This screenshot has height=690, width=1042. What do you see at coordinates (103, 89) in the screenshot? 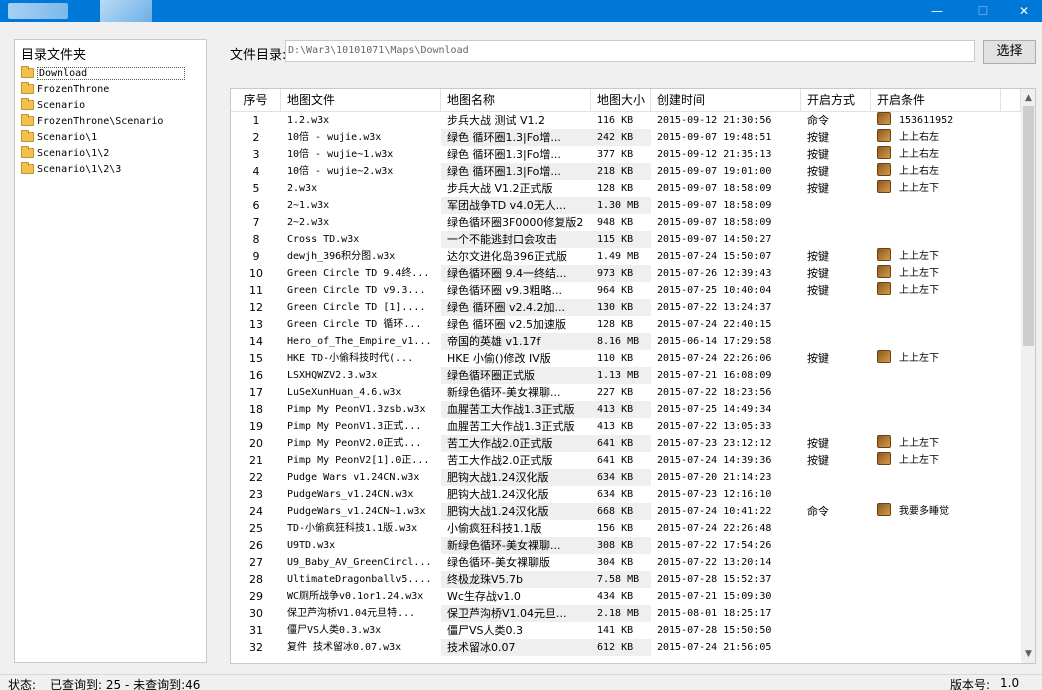
I see `folder-tree-item: FrozenThrone` at bounding box center [103, 89].